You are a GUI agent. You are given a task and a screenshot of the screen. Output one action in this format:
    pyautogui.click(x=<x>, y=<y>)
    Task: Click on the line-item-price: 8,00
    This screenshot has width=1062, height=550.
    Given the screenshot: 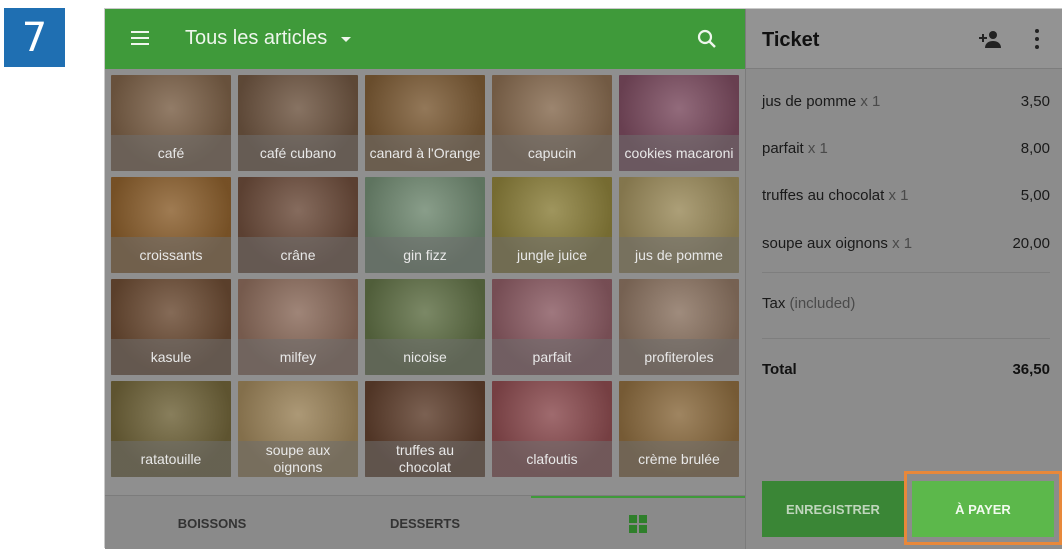 What is the action you would take?
    pyautogui.click(x=1035, y=148)
    